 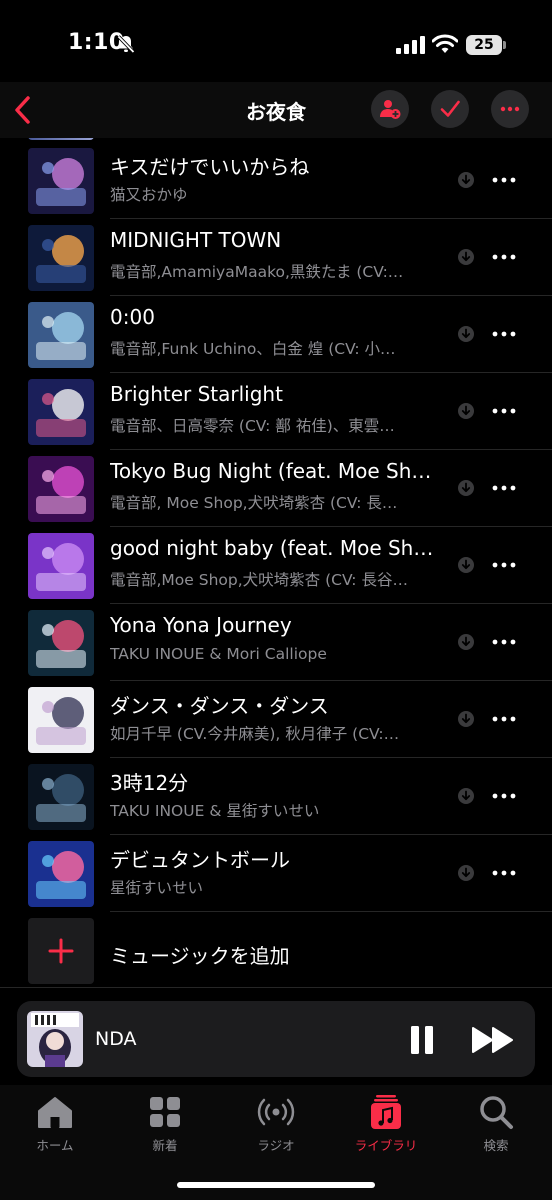 I want to click on tab-search: 検索, so click(x=496, y=1123).